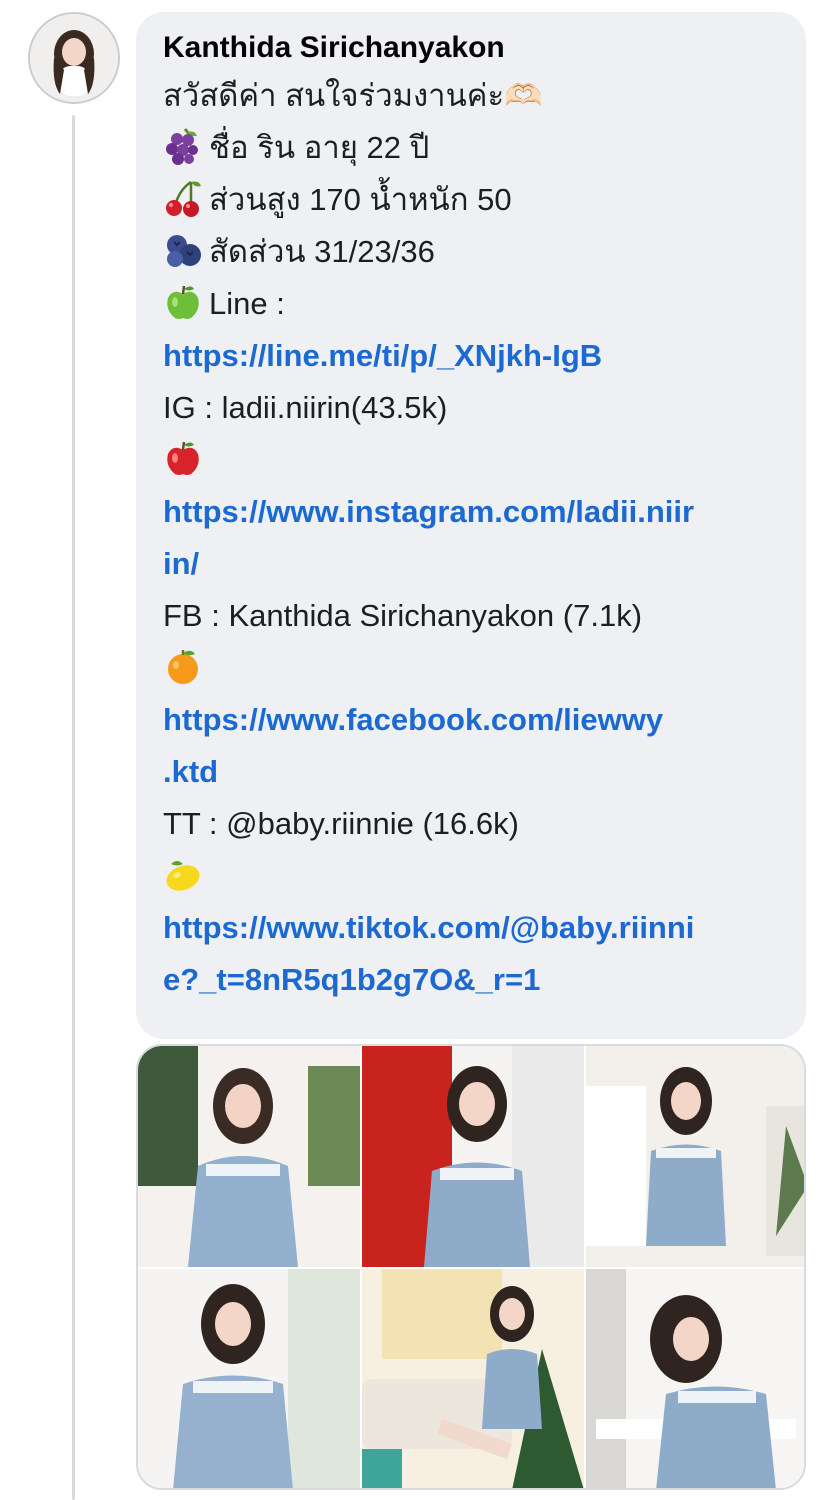 This screenshot has height=1500, width=824. Describe the element at coordinates (471, 564) in the screenshot. I see `comment-link: in/` at that location.